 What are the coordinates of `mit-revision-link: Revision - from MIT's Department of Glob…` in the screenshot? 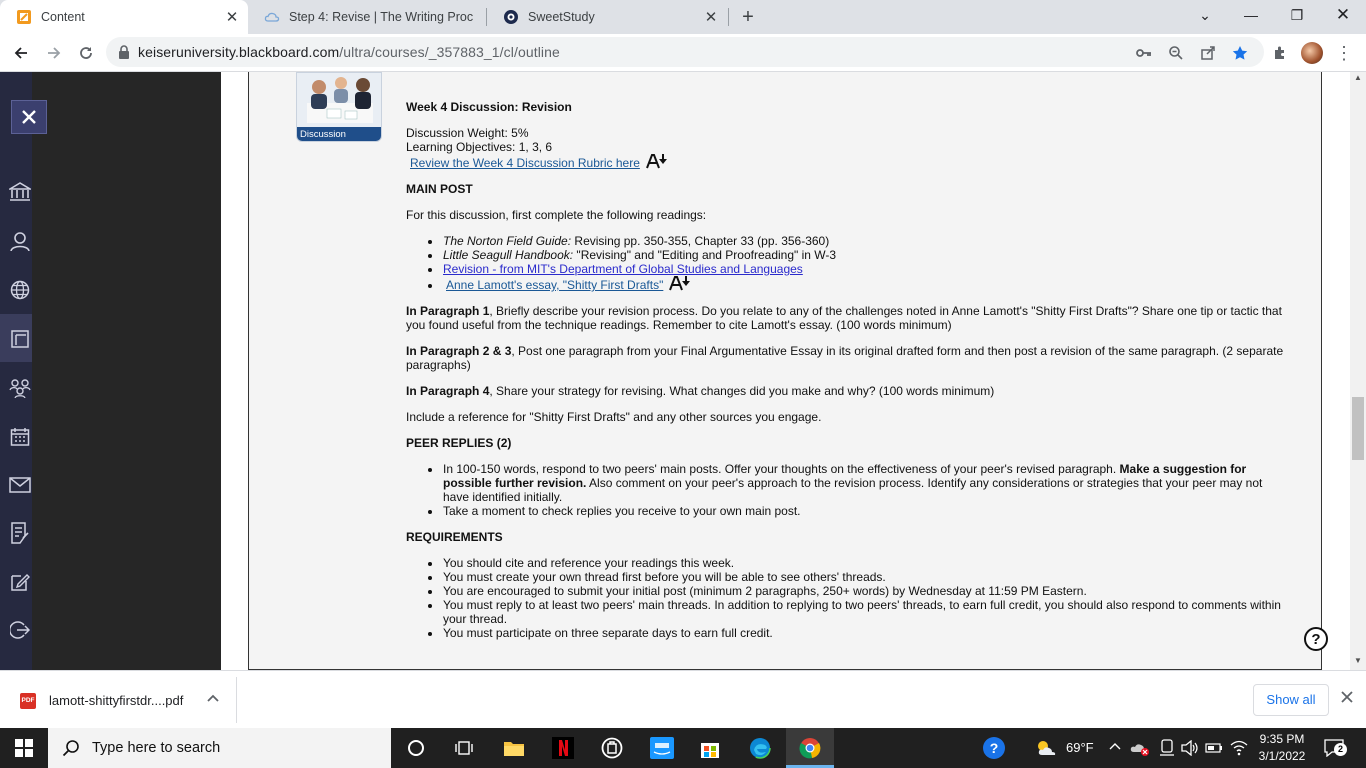 It's located at (623, 269).